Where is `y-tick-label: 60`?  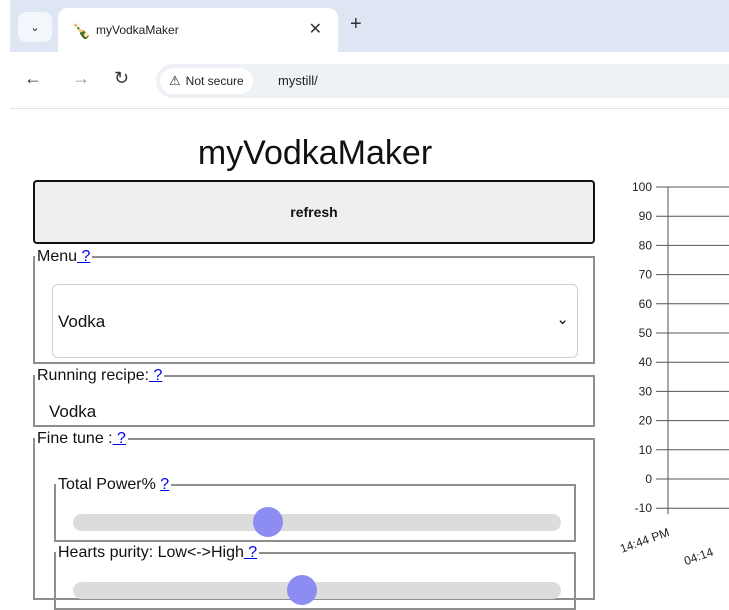
y-tick-label: 60 is located at coordinates (646, 304).